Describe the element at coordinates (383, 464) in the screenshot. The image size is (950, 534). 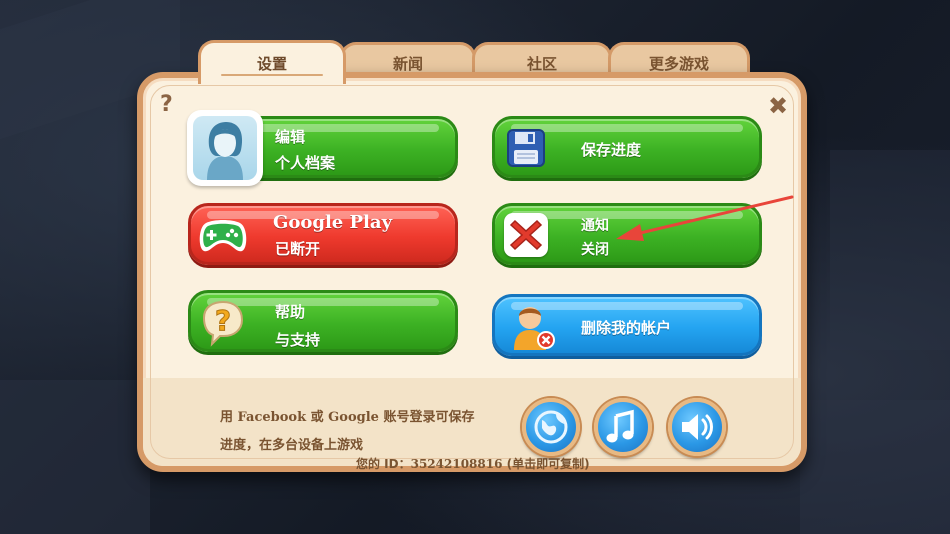
I see `player-id-label: 您的 ID：` at that location.